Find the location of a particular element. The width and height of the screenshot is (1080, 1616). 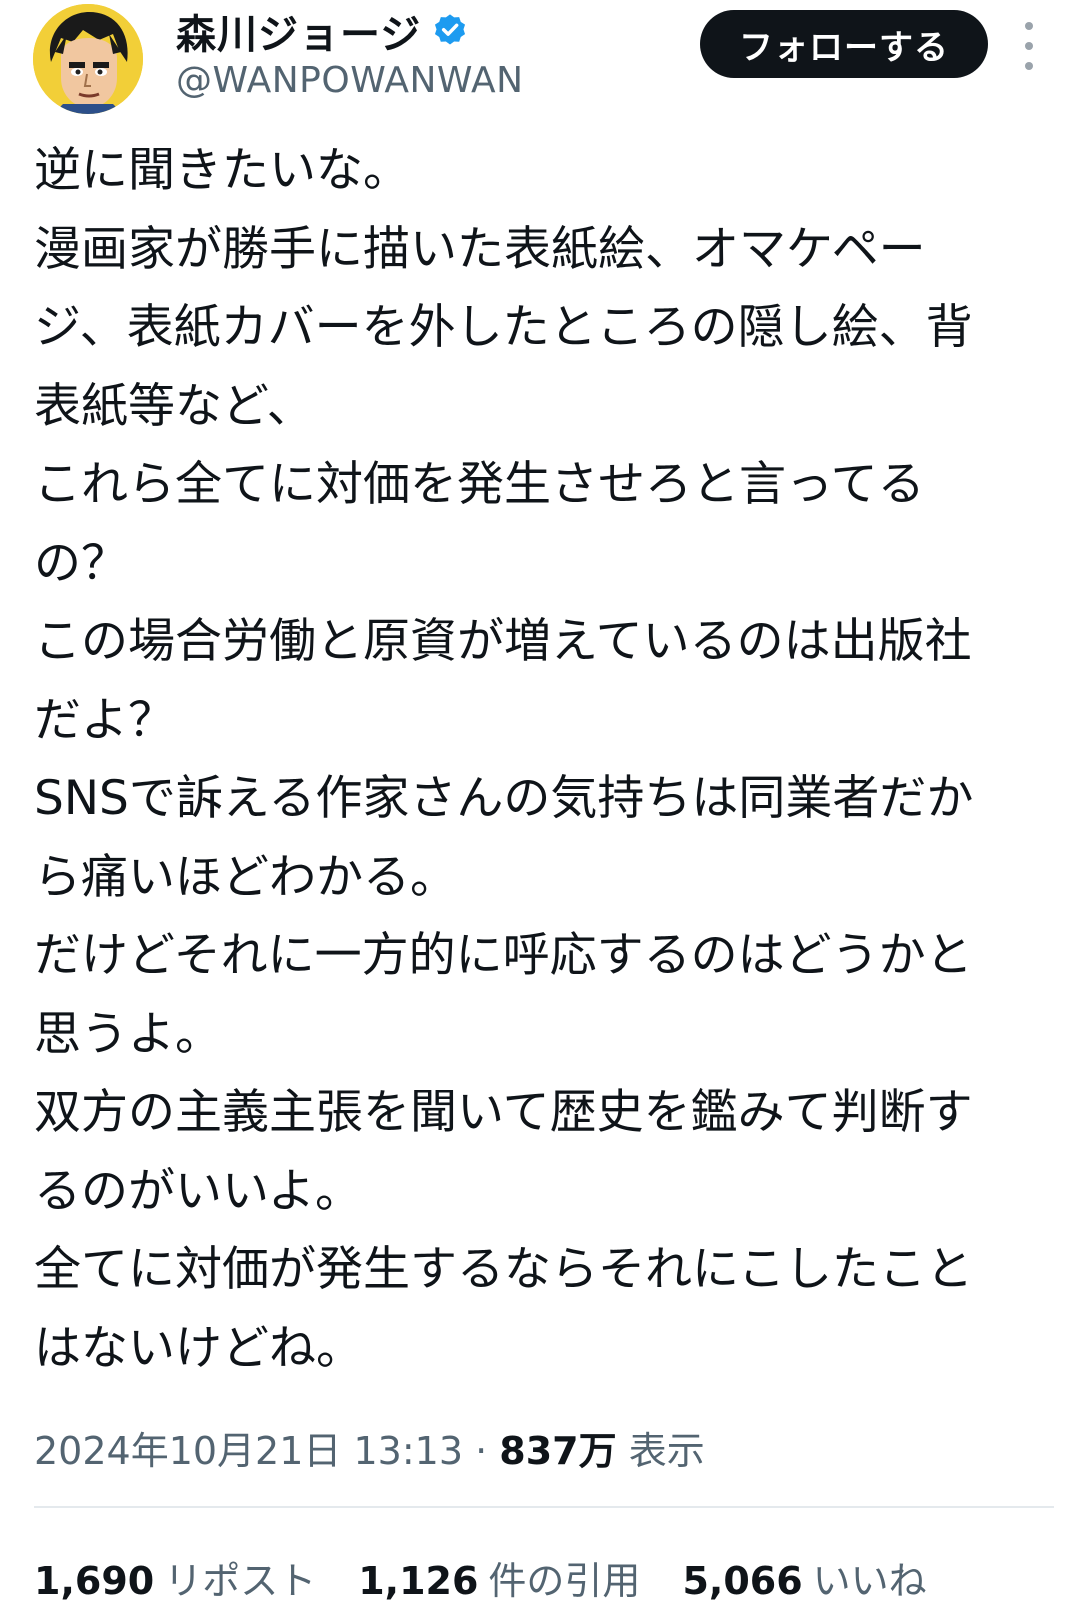

tweet-line: この場合労働と原資が増えているのは出版社 is located at coordinates (503, 641).